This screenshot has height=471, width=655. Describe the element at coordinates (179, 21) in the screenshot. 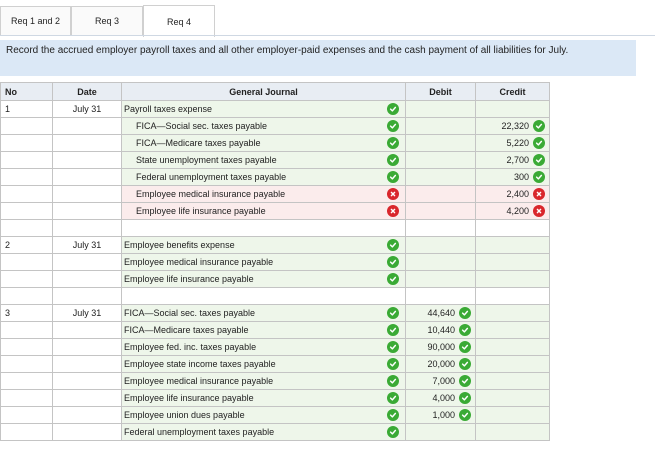

I see `tab-req-4: Req 4` at that location.